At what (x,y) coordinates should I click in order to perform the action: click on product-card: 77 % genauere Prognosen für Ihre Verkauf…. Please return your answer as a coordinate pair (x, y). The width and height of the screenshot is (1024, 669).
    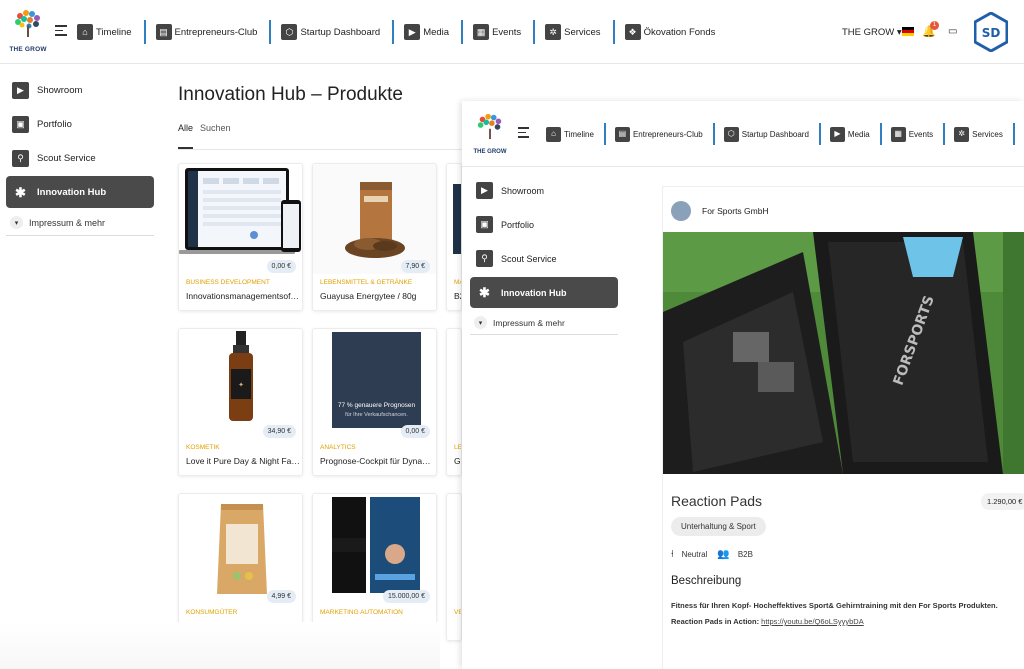
    Looking at the image, I should click on (374, 402).